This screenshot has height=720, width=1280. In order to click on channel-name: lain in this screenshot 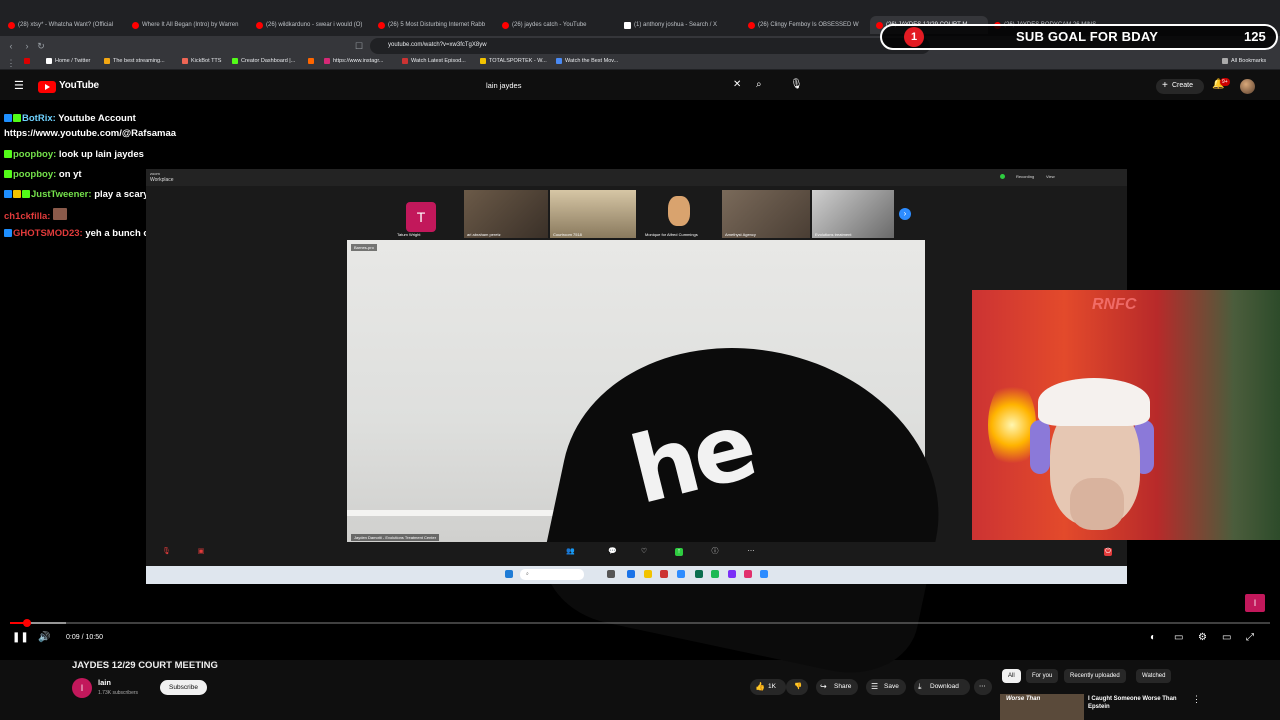, I will do `click(104, 682)`.